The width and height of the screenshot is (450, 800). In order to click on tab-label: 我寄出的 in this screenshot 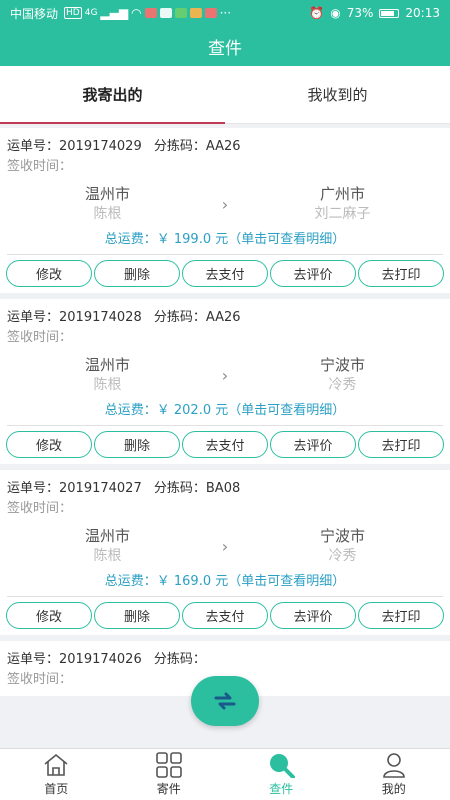, I will do `click(112, 95)`.